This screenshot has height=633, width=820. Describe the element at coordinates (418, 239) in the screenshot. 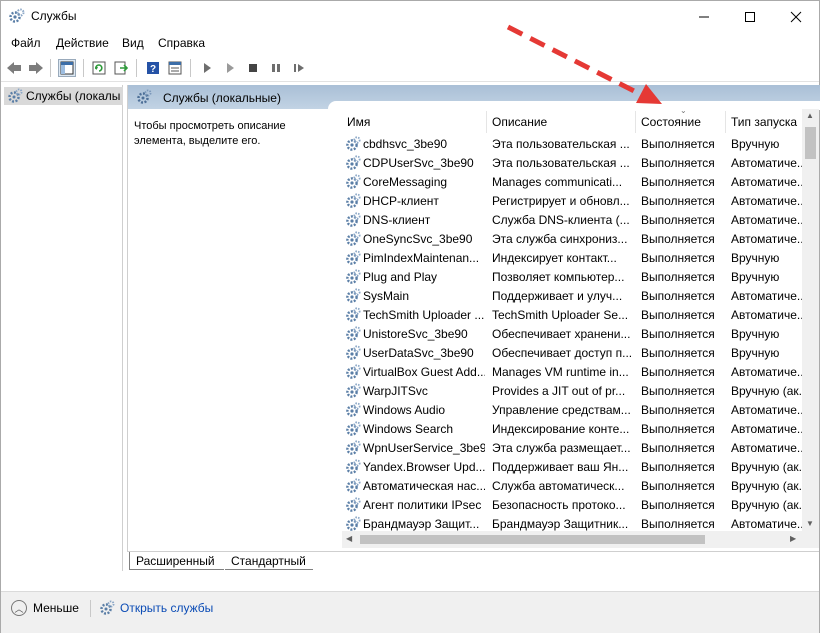

I see `service-name: OneSyncSvc_3be90` at that location.